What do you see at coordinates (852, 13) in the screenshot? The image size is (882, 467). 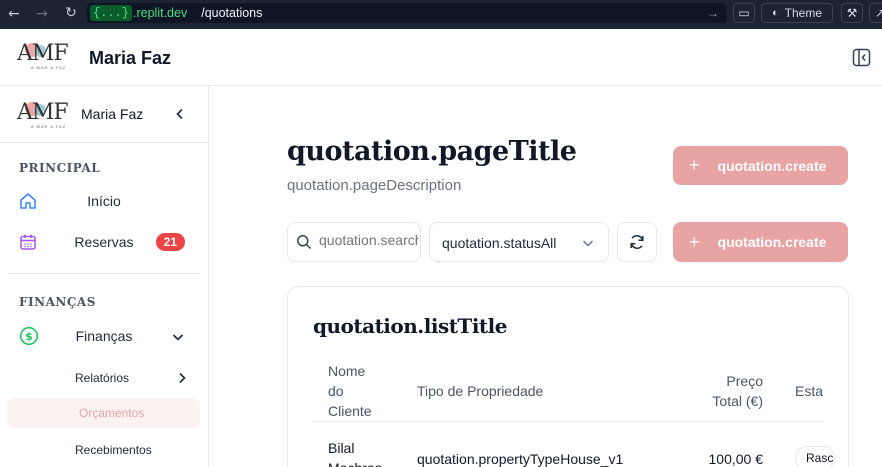 I see `wrench-icon: ⚒` at bounding box center [852, 13].